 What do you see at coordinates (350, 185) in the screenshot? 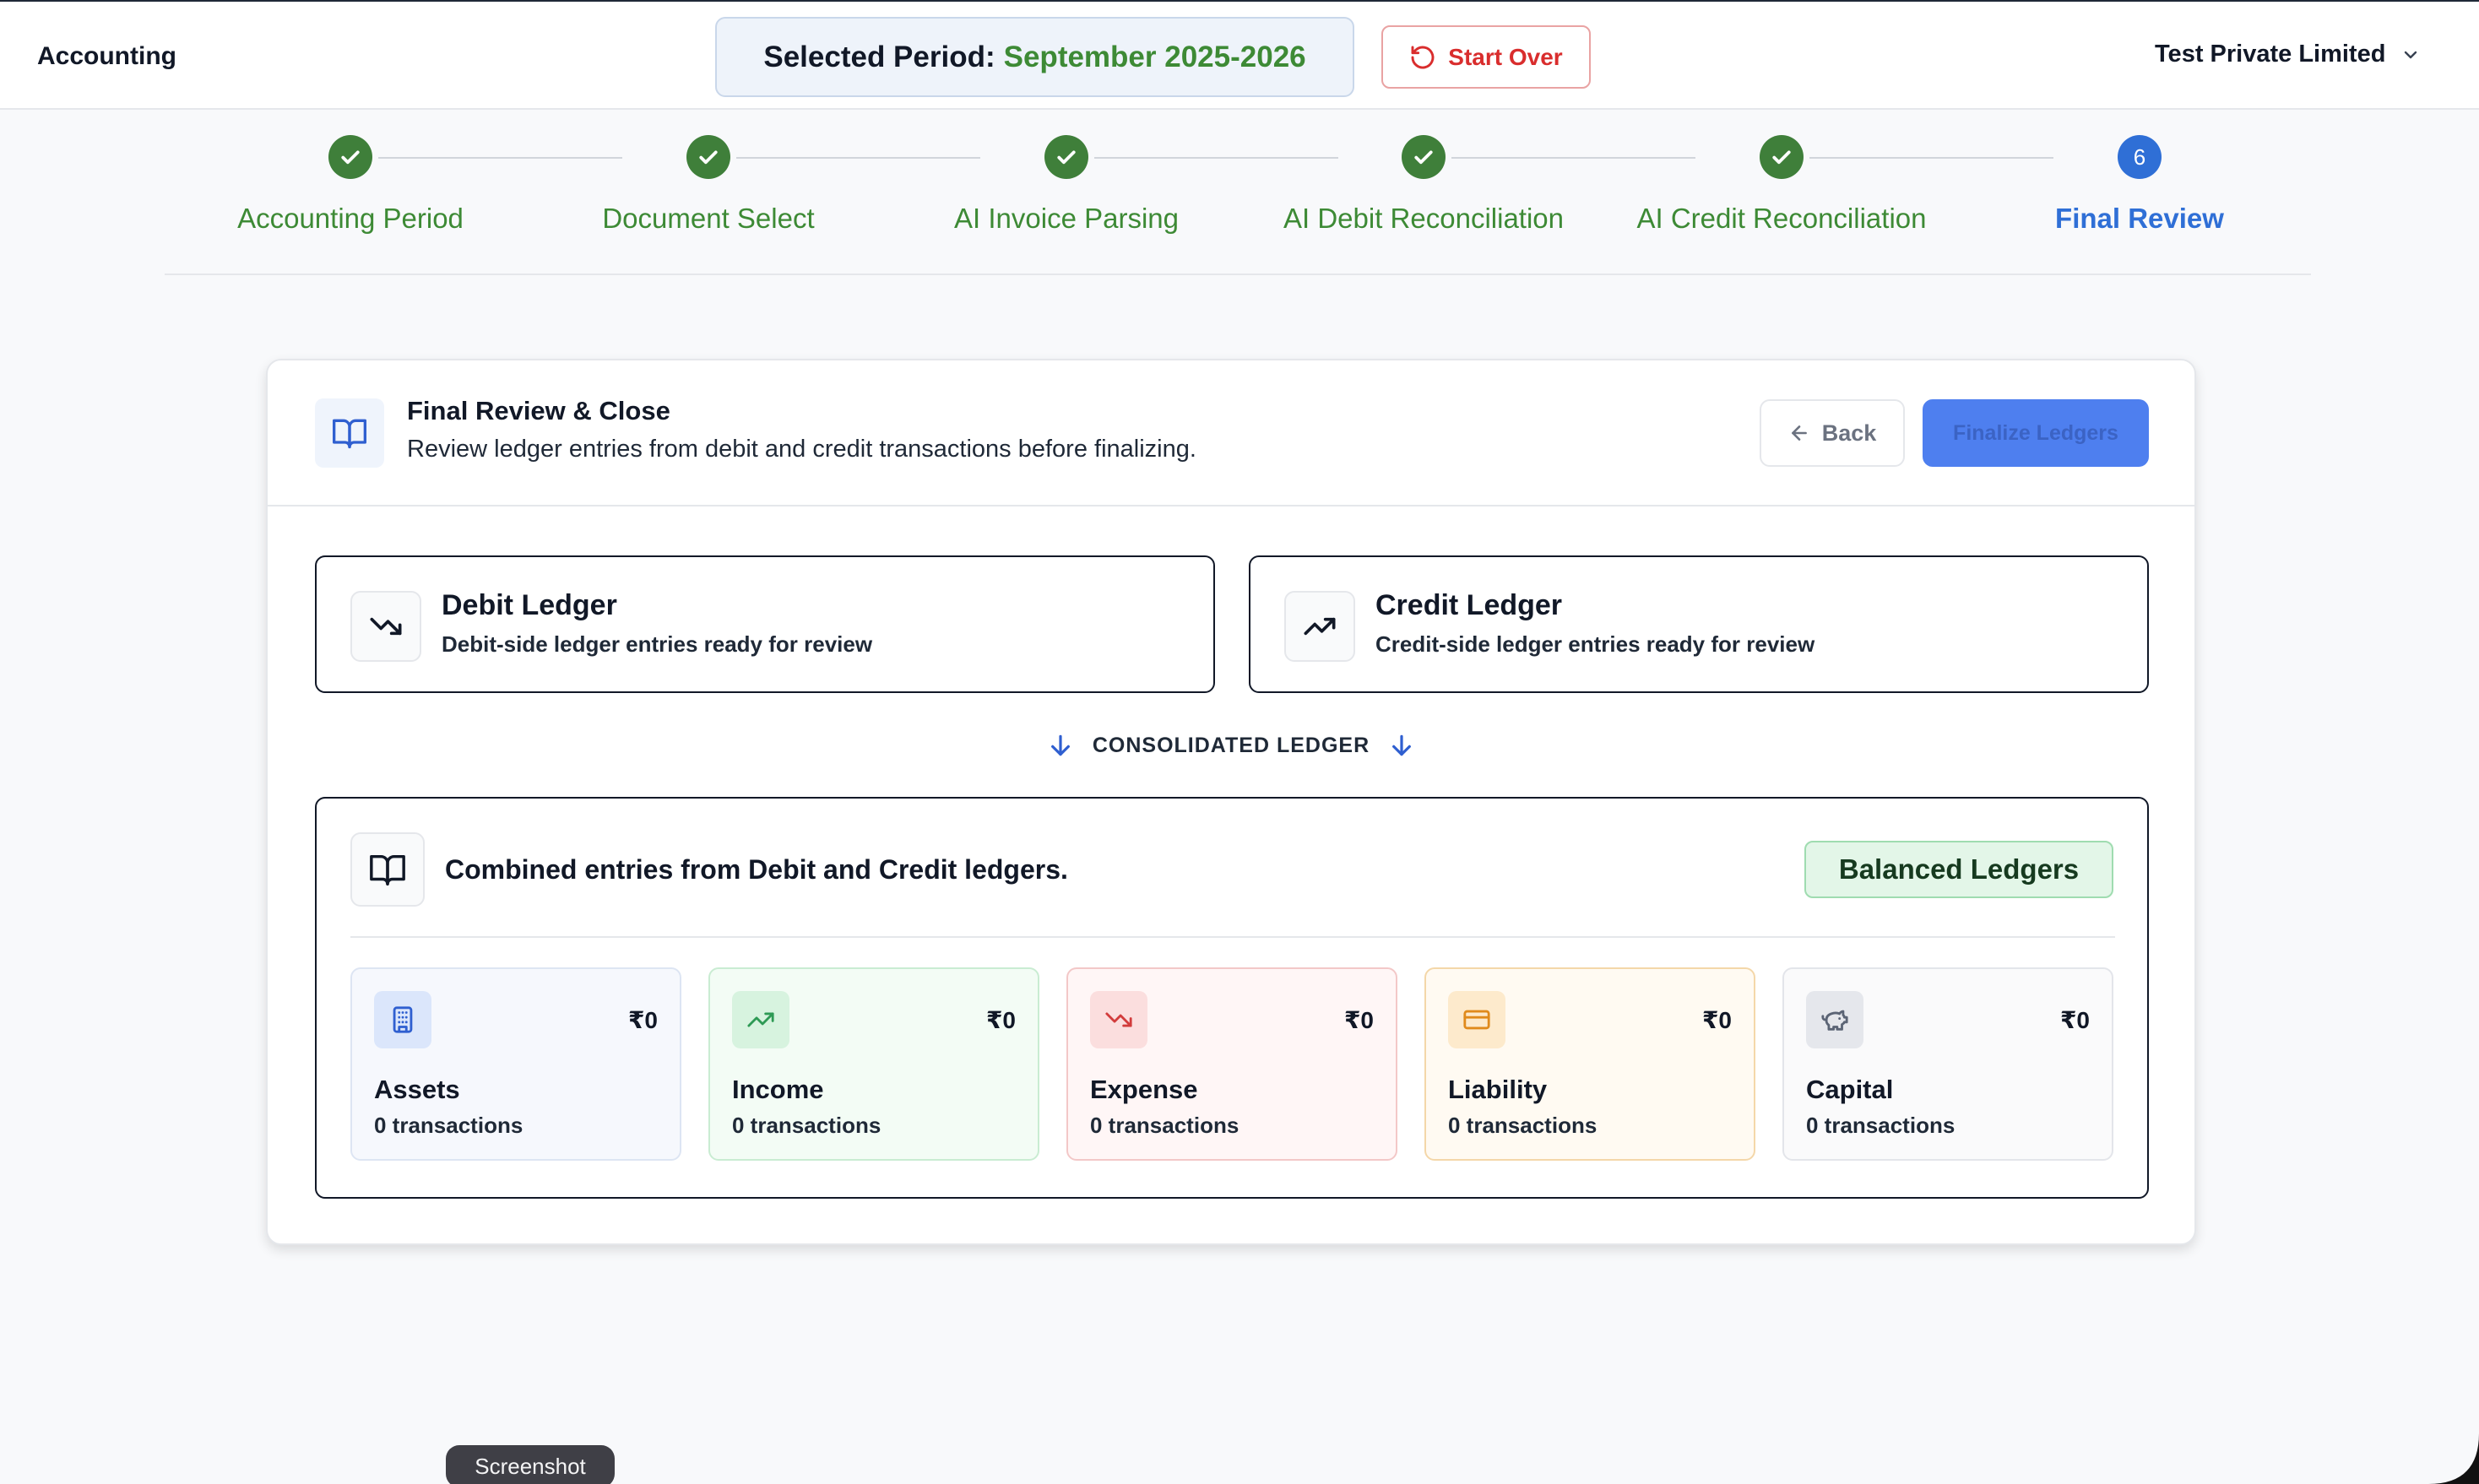
I see `step-accounting-period: Accounting Period` at bounding box center [350, 185].